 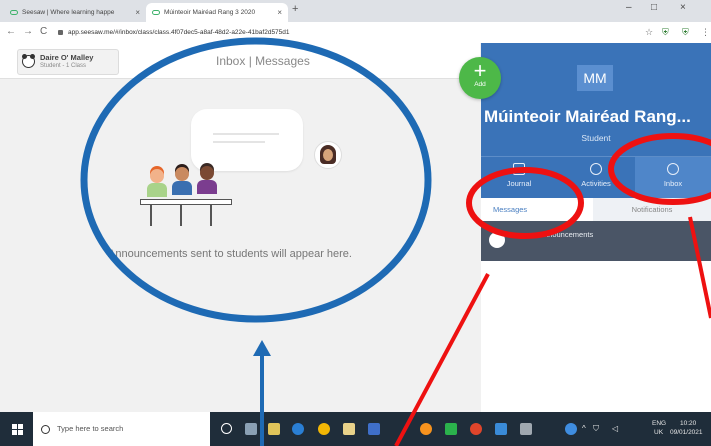 What do you see at coordinates (480, 84) in the screenshot?
I see `add-label: Add` at bounding box center [480, 84].